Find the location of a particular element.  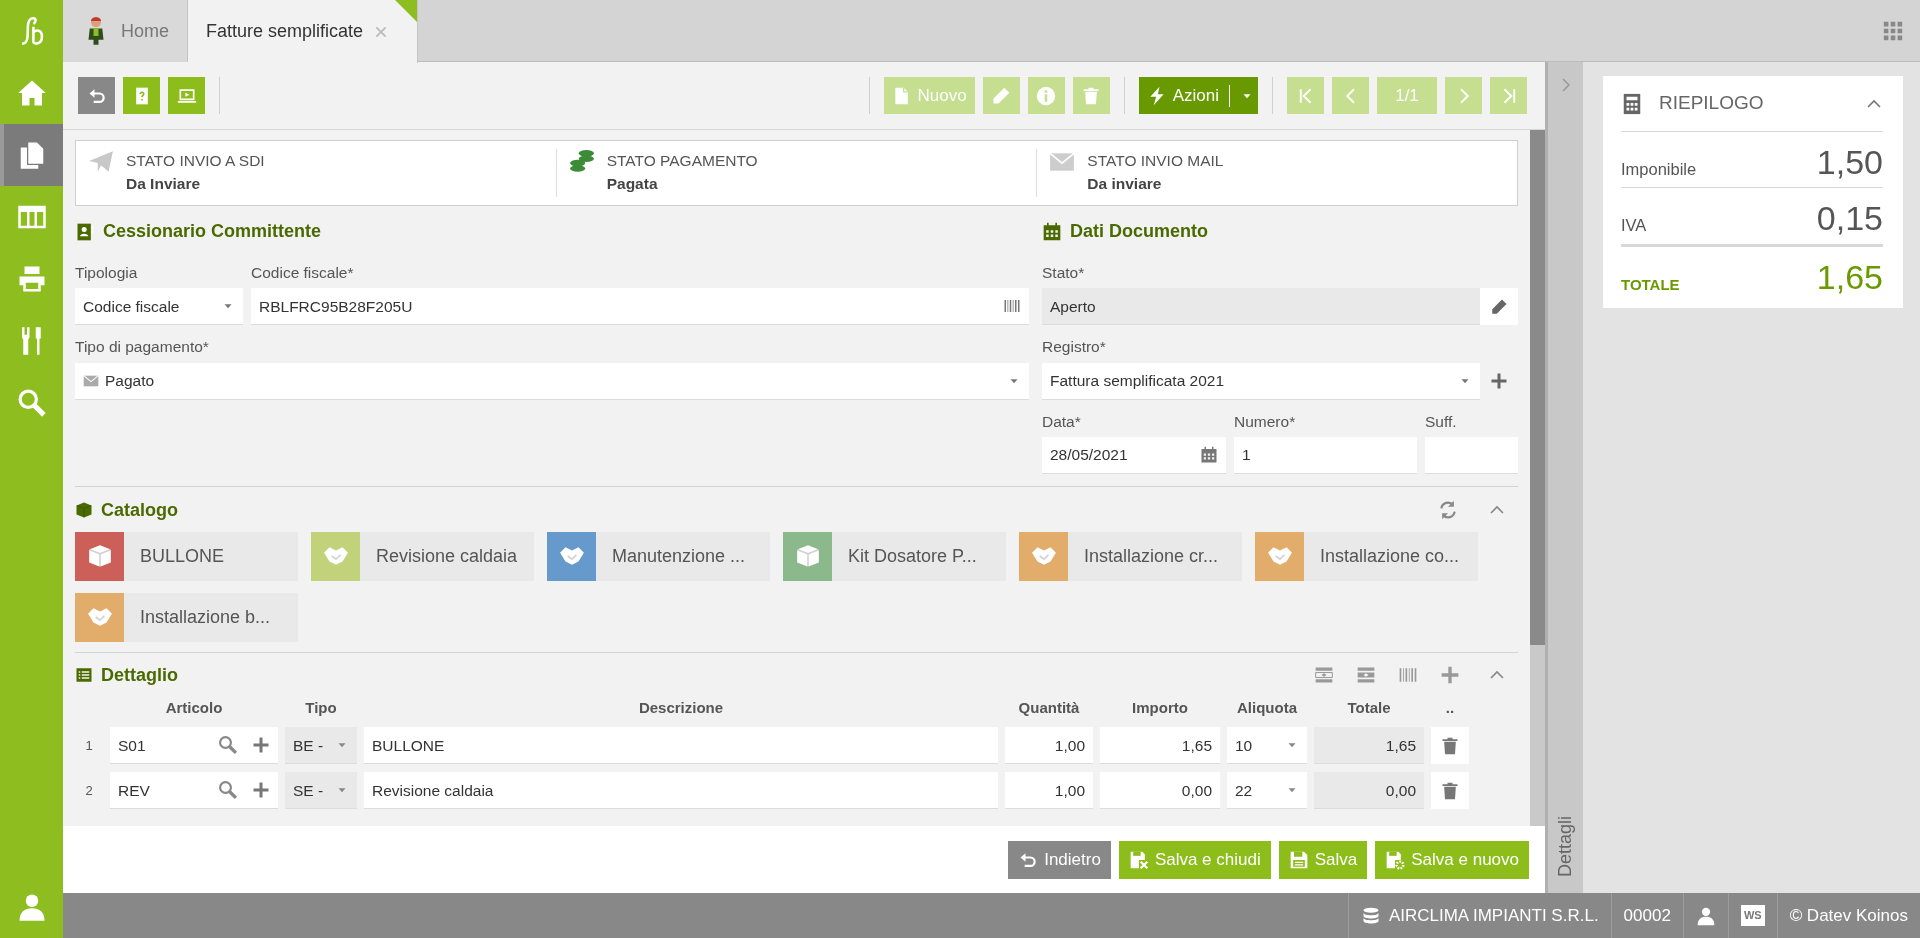

suffix-field is located at coordinates (1471, 455).